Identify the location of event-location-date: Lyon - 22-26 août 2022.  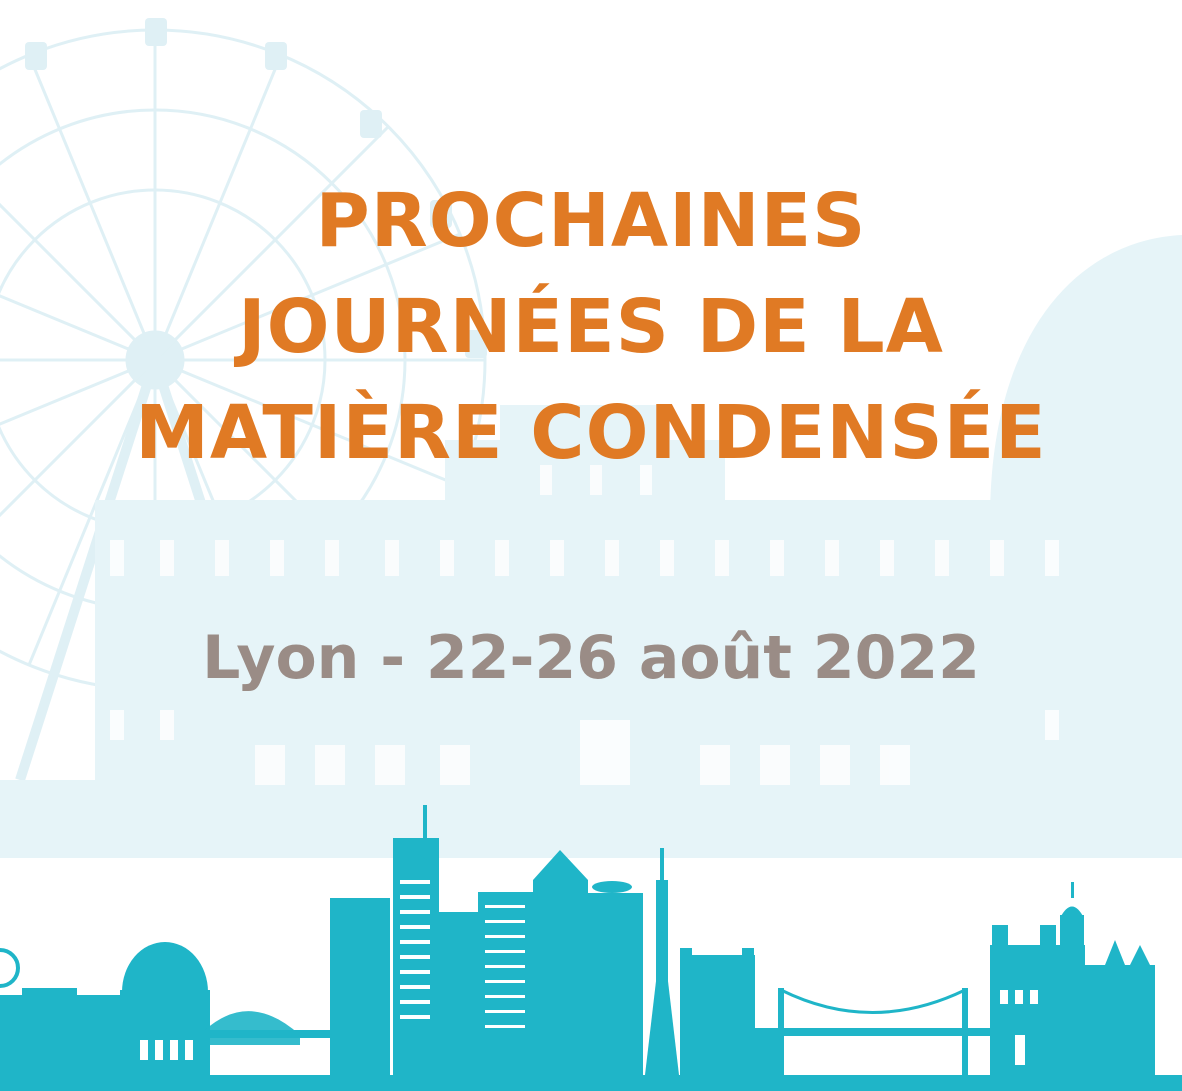
(591, 658).